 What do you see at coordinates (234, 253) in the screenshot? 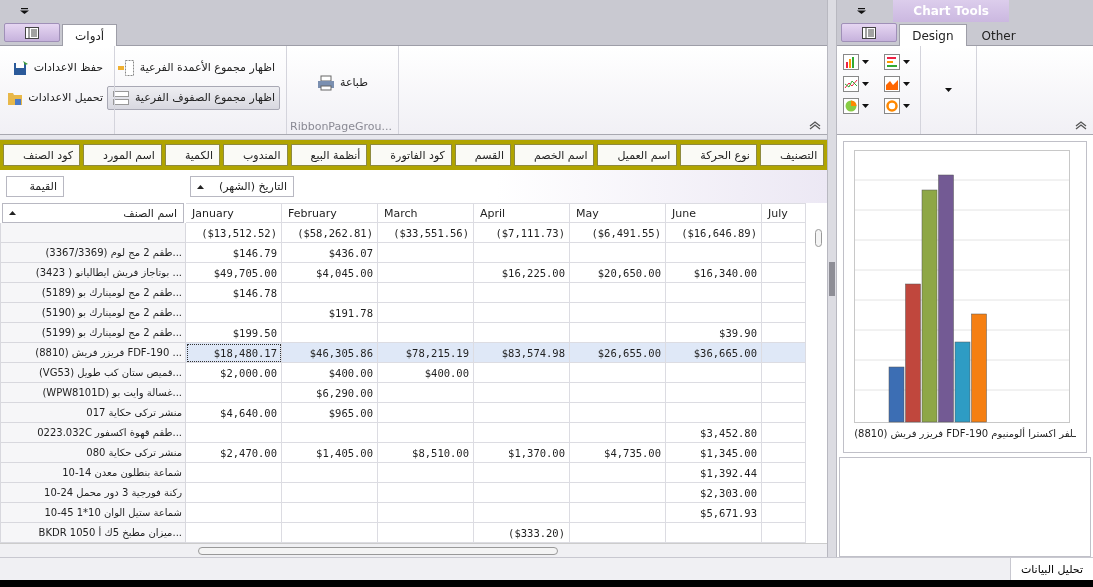
I see `table-cell: $146.79` at bounding box center [234, 253].